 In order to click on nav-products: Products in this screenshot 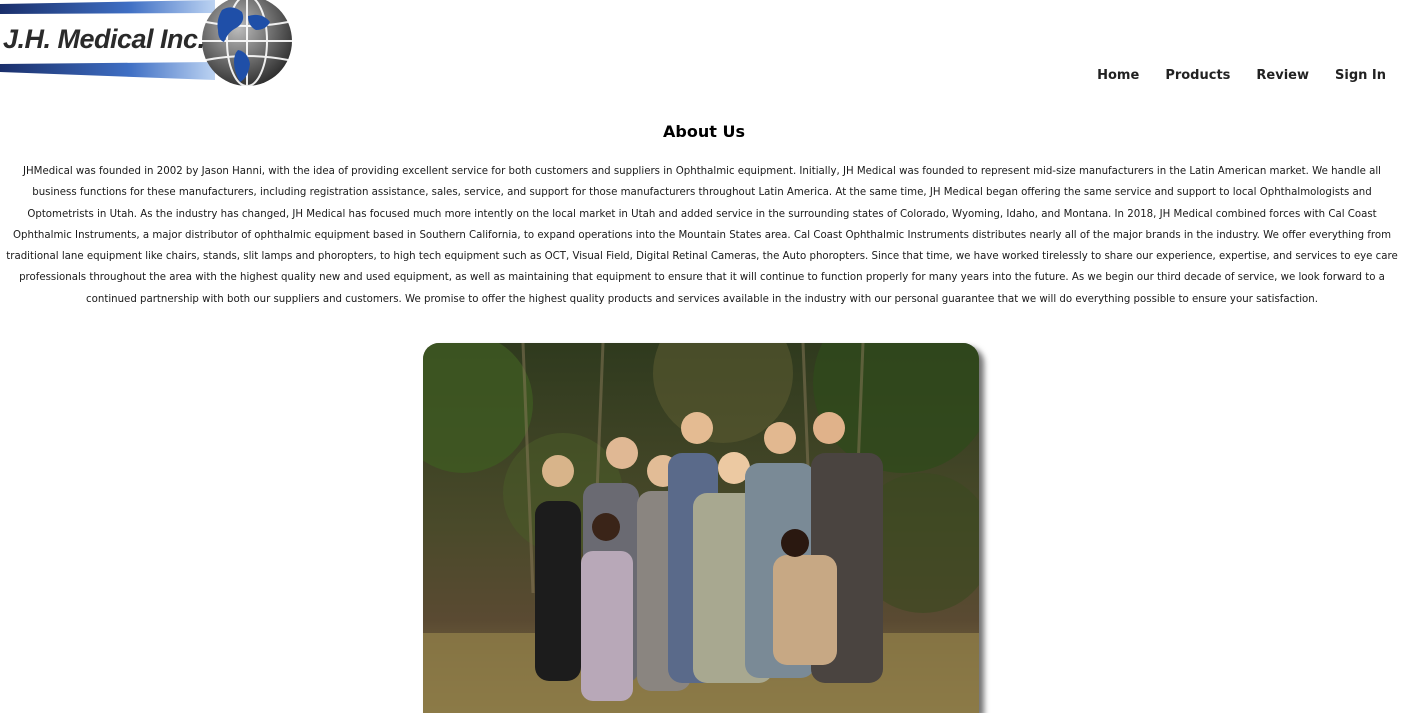, I will do `click(1197, 75)`.